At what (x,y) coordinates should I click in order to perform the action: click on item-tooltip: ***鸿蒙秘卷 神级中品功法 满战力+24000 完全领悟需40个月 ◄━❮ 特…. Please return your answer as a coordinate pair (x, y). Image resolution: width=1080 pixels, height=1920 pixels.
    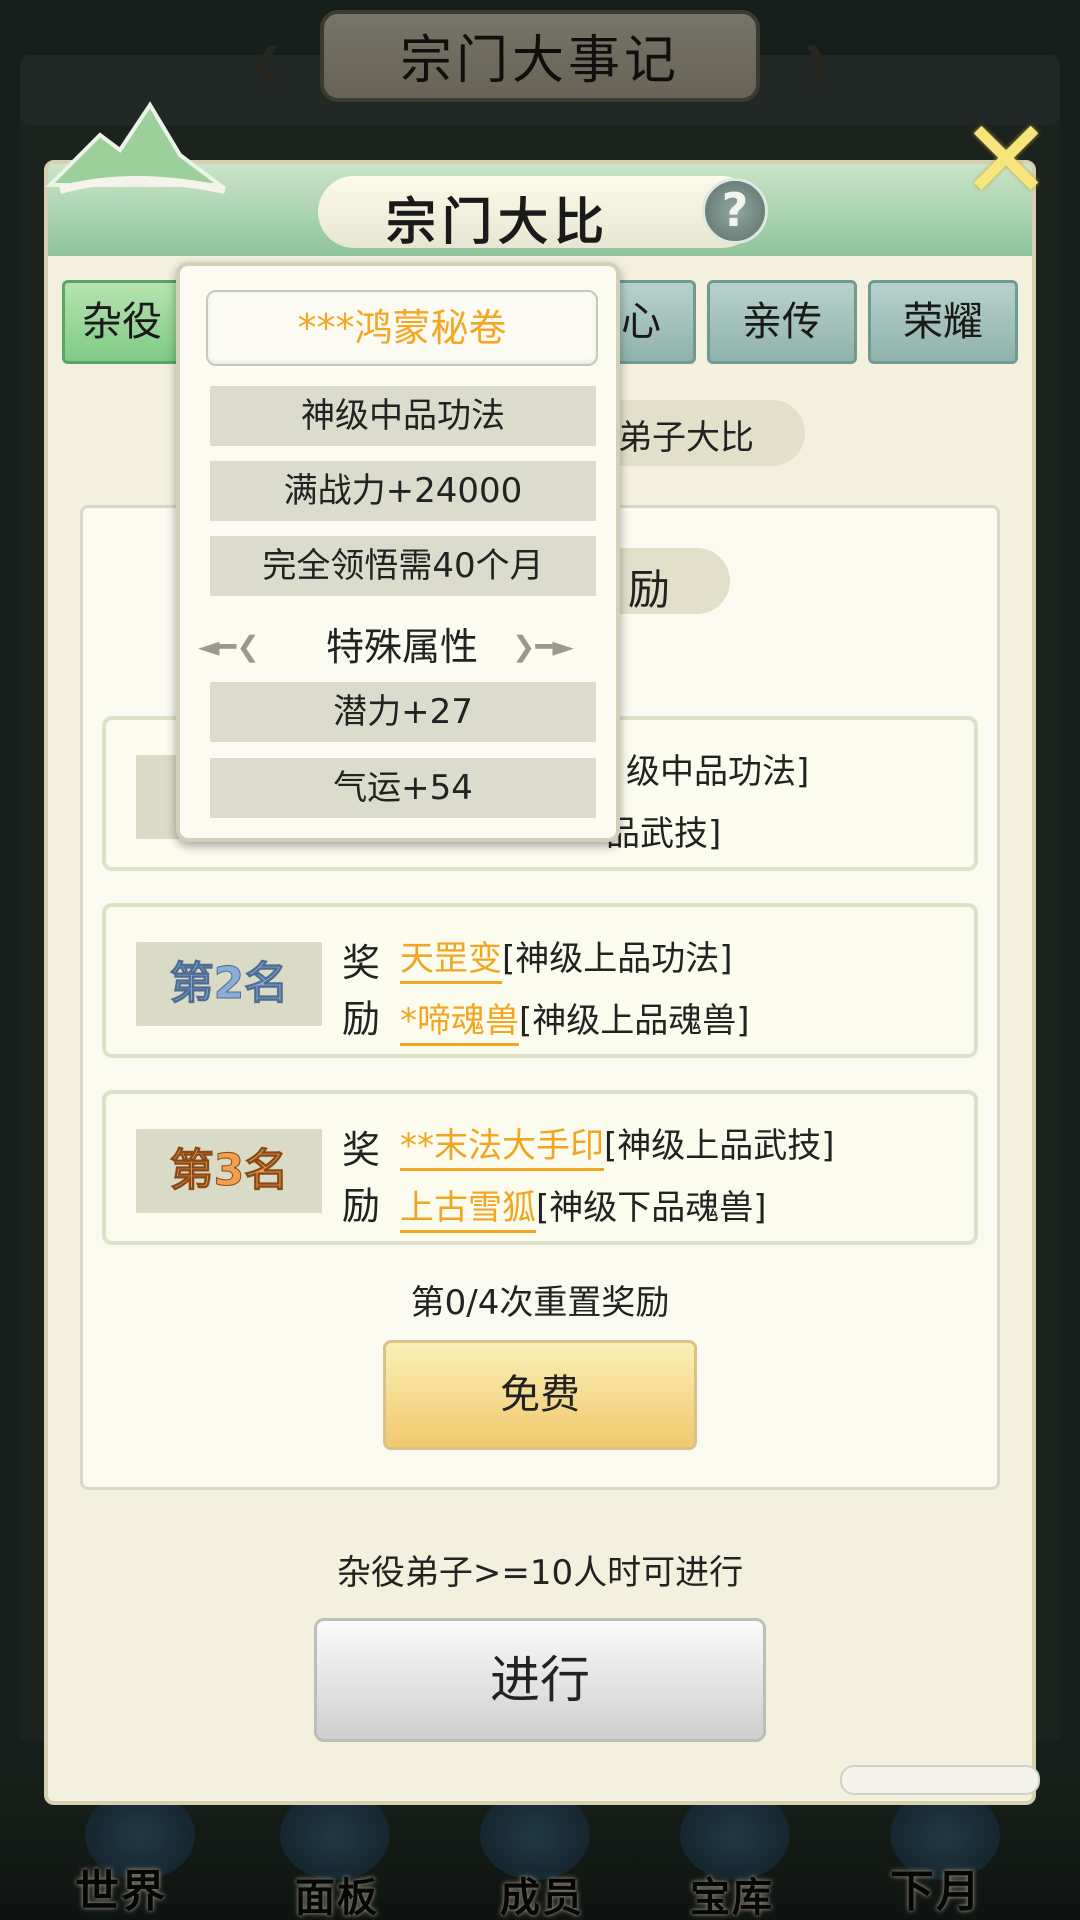
    Looking at the image, I should click on (398, 552).